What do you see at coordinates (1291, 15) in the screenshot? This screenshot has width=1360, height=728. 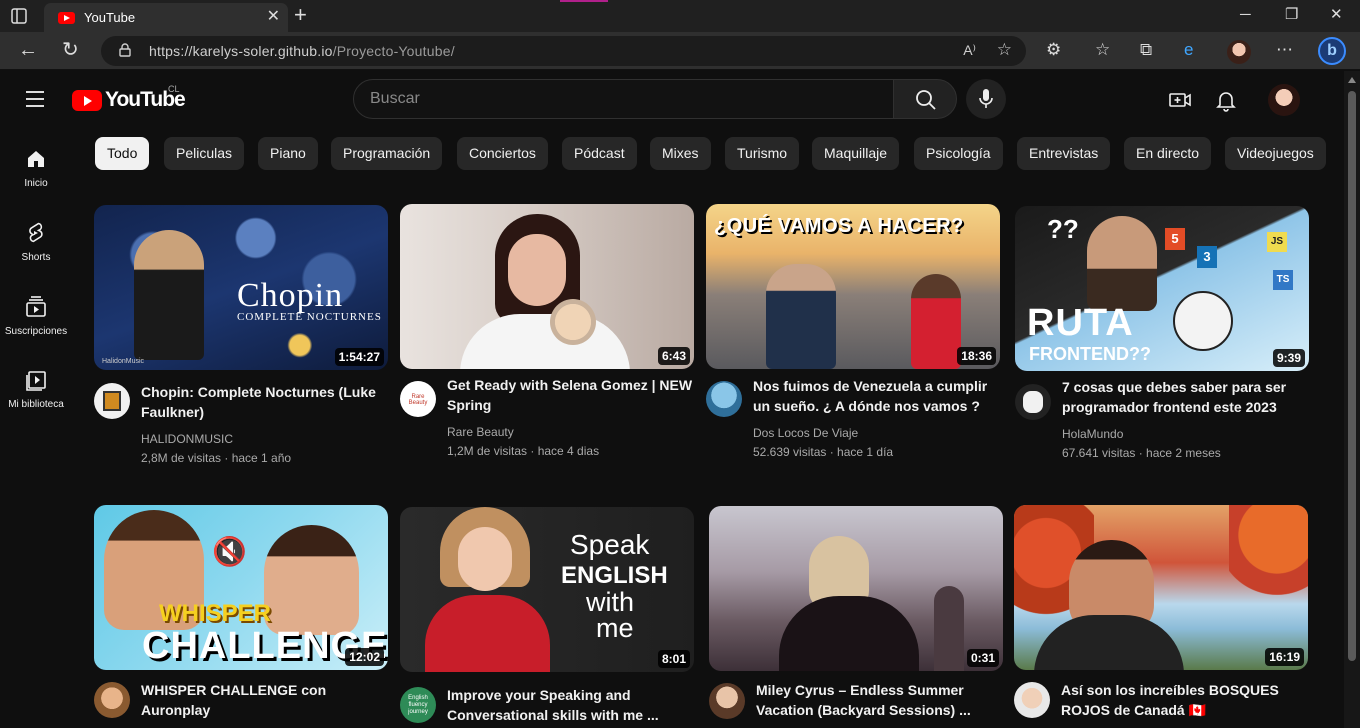 I see `restore-icon: ❐` at bounding box center [1291, 15].